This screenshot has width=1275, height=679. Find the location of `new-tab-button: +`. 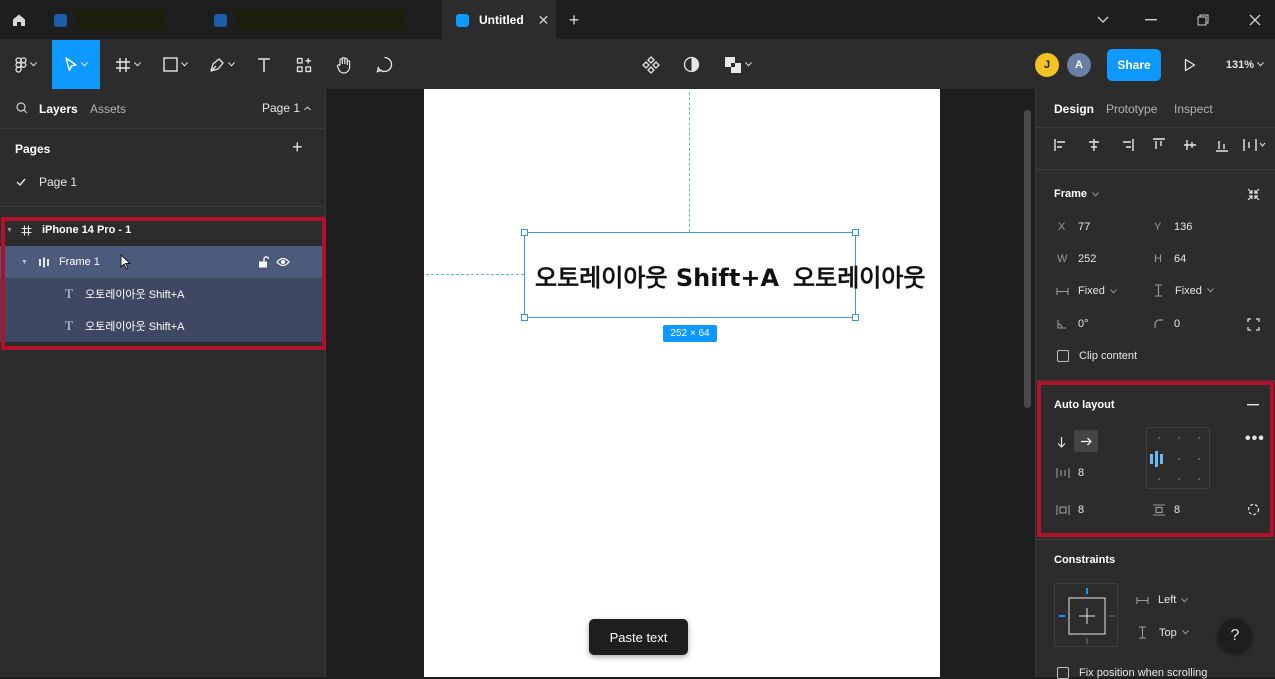

new-tab-button: + is located at coordinates (574, 20).